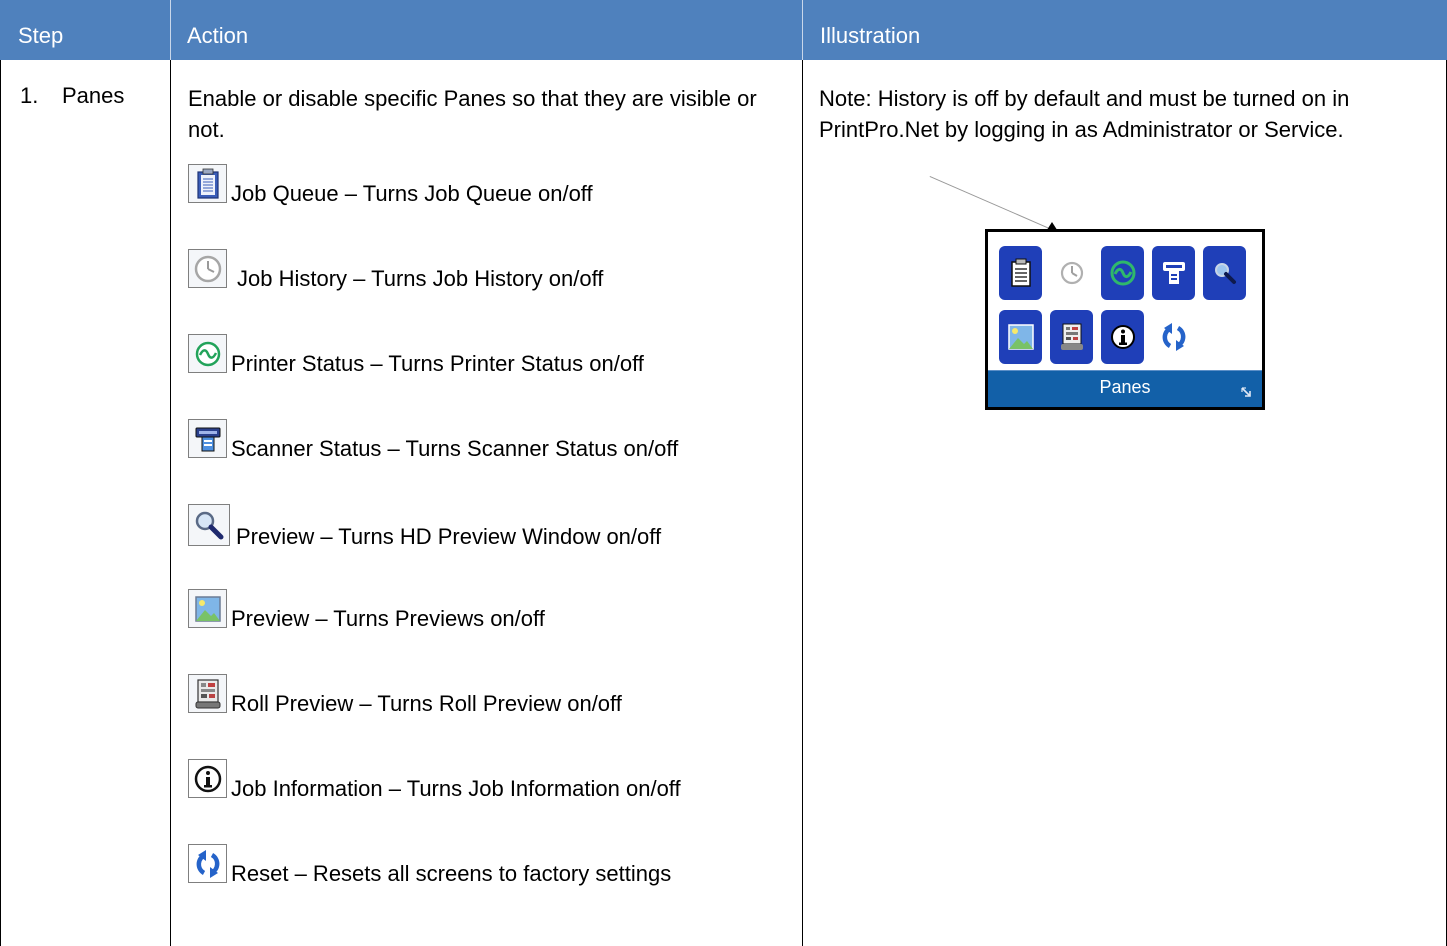 The height and width of the screenshot is (946, 1447). I want to click on header-illustration: Illustration, so click(870, 35).